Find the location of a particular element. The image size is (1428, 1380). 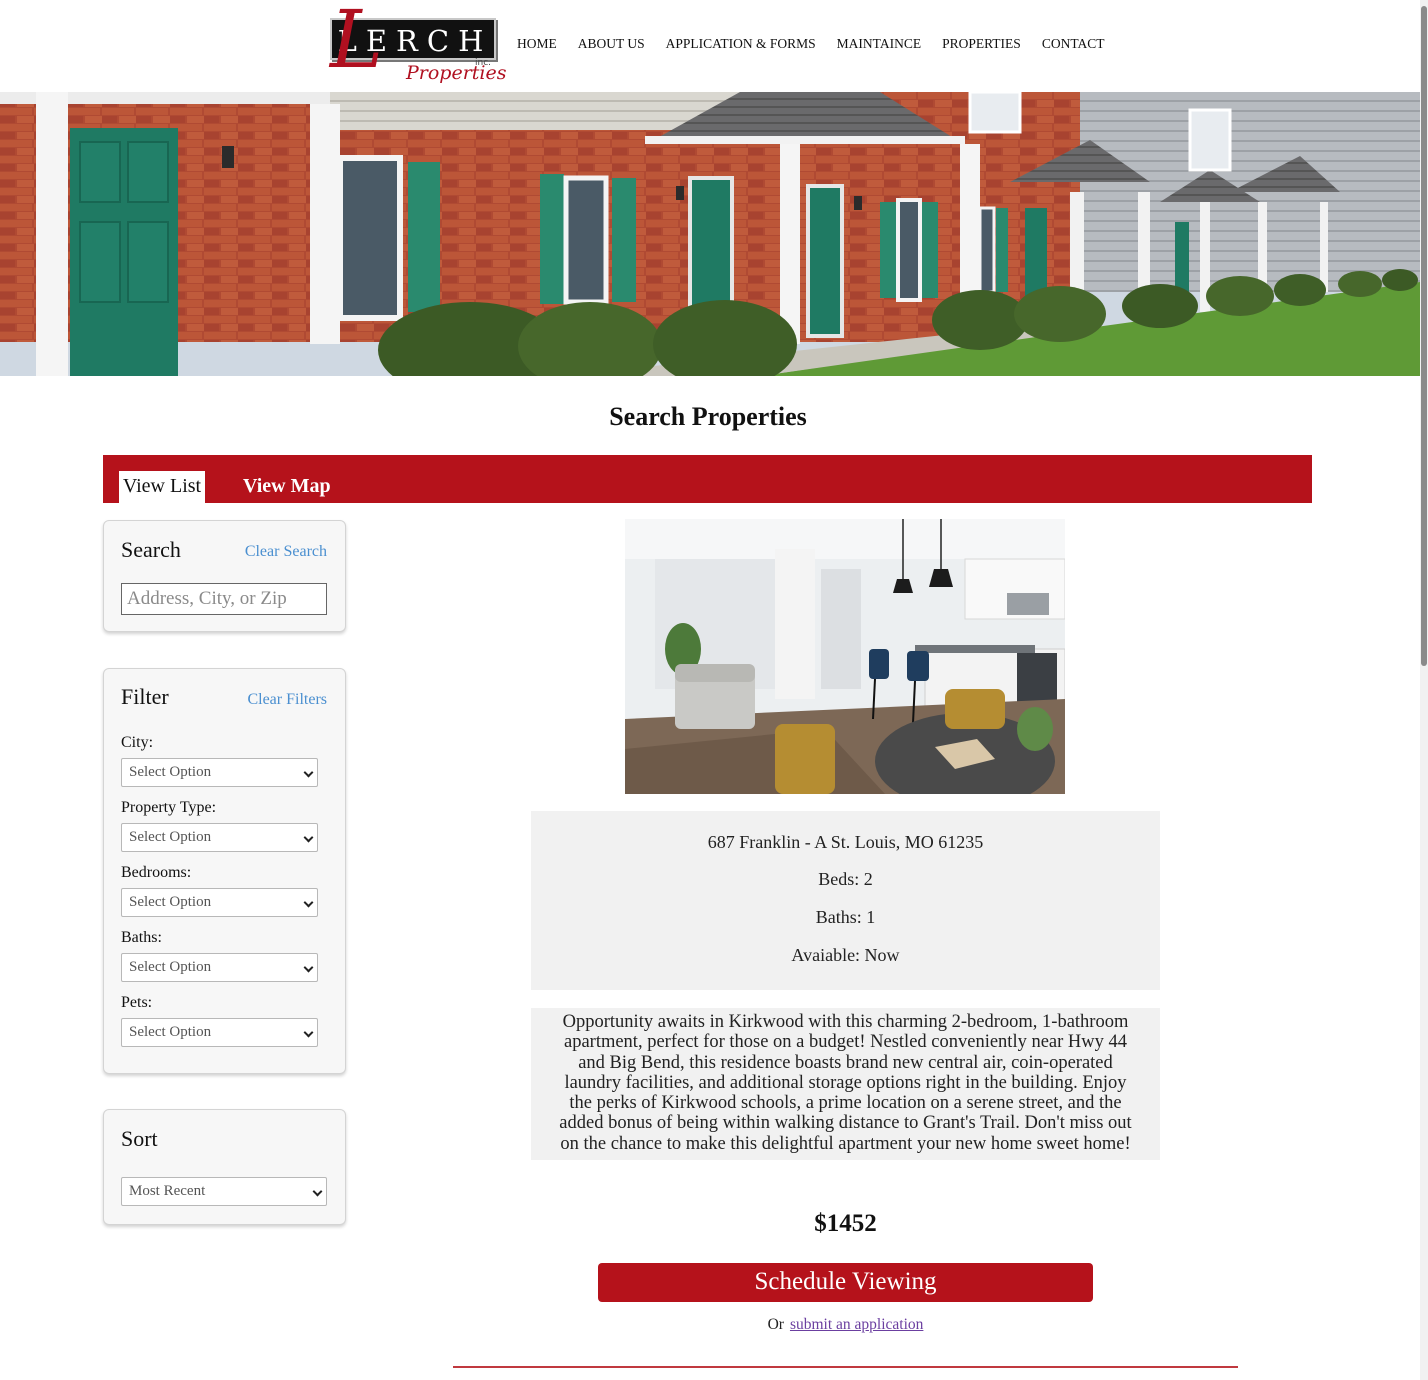

search-input is located at coordinates (224, 599).